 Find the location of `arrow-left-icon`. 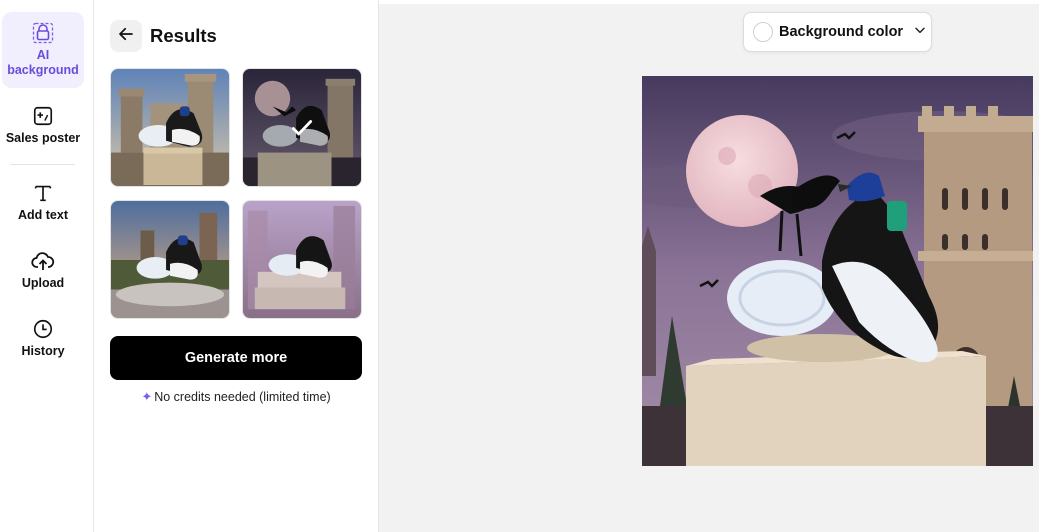

arrow-left-icon is located at coordinates (126, 36).